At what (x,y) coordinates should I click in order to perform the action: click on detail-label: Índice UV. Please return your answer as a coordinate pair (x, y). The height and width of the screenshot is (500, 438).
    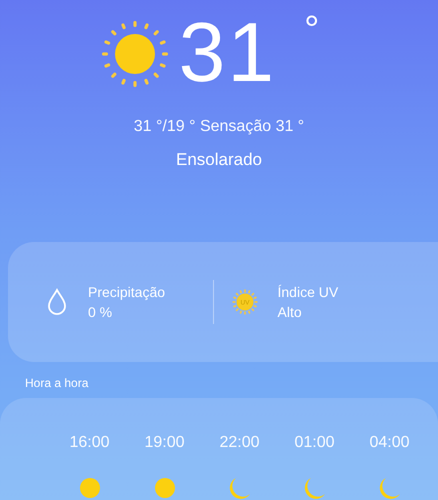
    Looking at the image, I should click on (308, 292).